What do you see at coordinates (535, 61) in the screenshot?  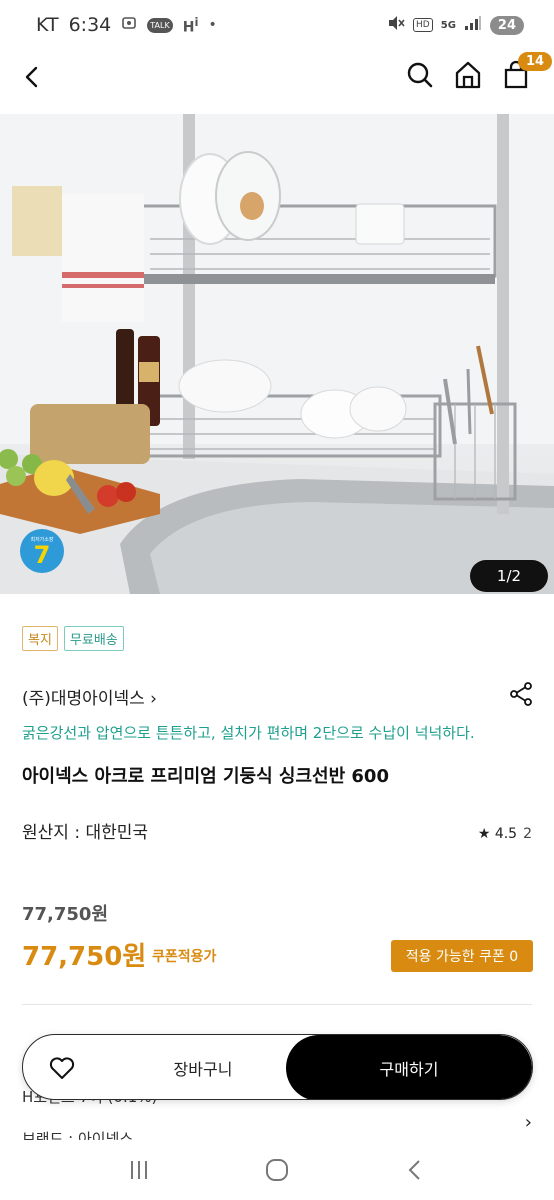 I see `cart-count-badge: 14` at bounding box center [535, 61].